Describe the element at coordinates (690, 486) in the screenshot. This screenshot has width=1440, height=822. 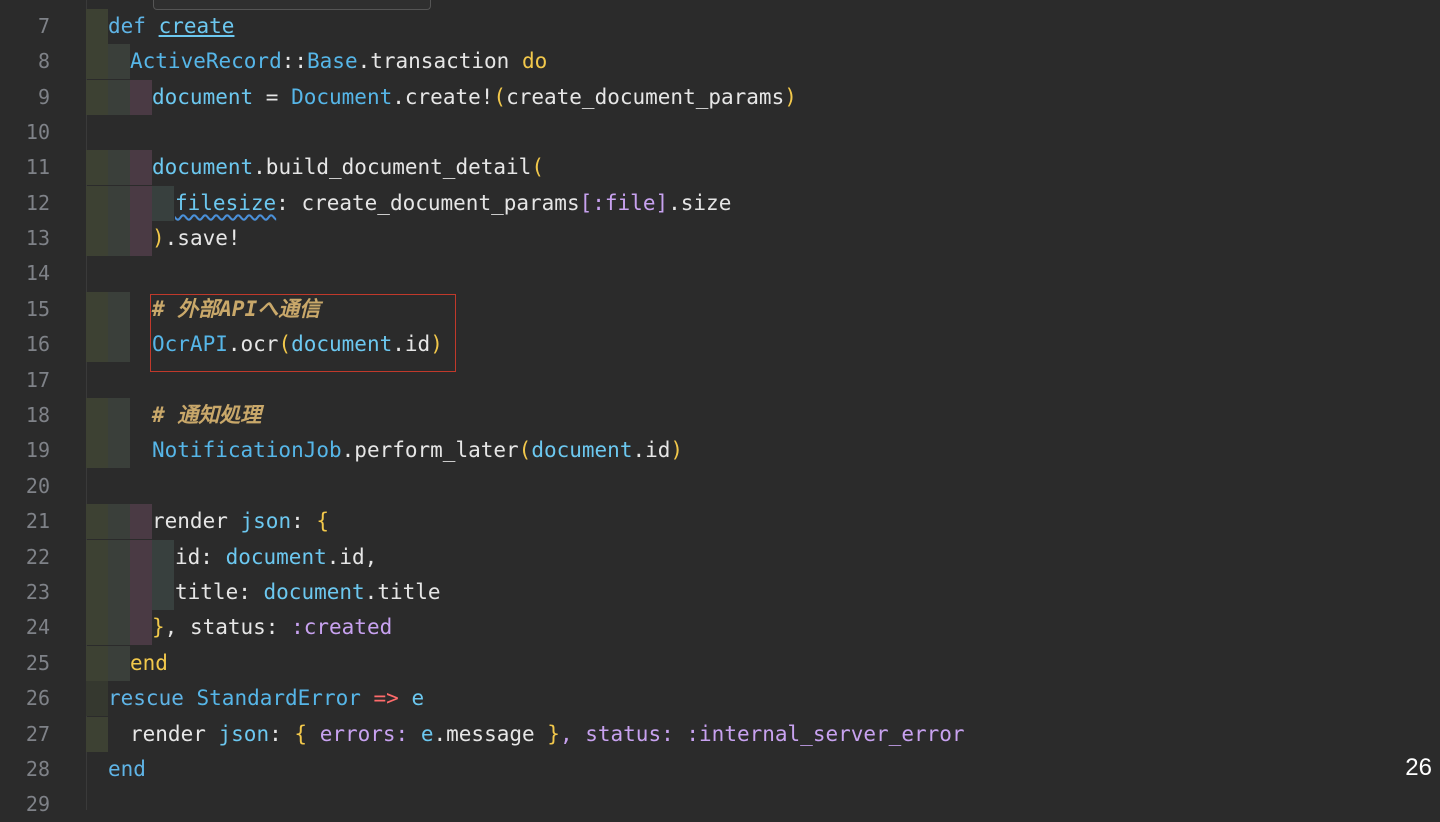
I see `code-line: 20` at that location.